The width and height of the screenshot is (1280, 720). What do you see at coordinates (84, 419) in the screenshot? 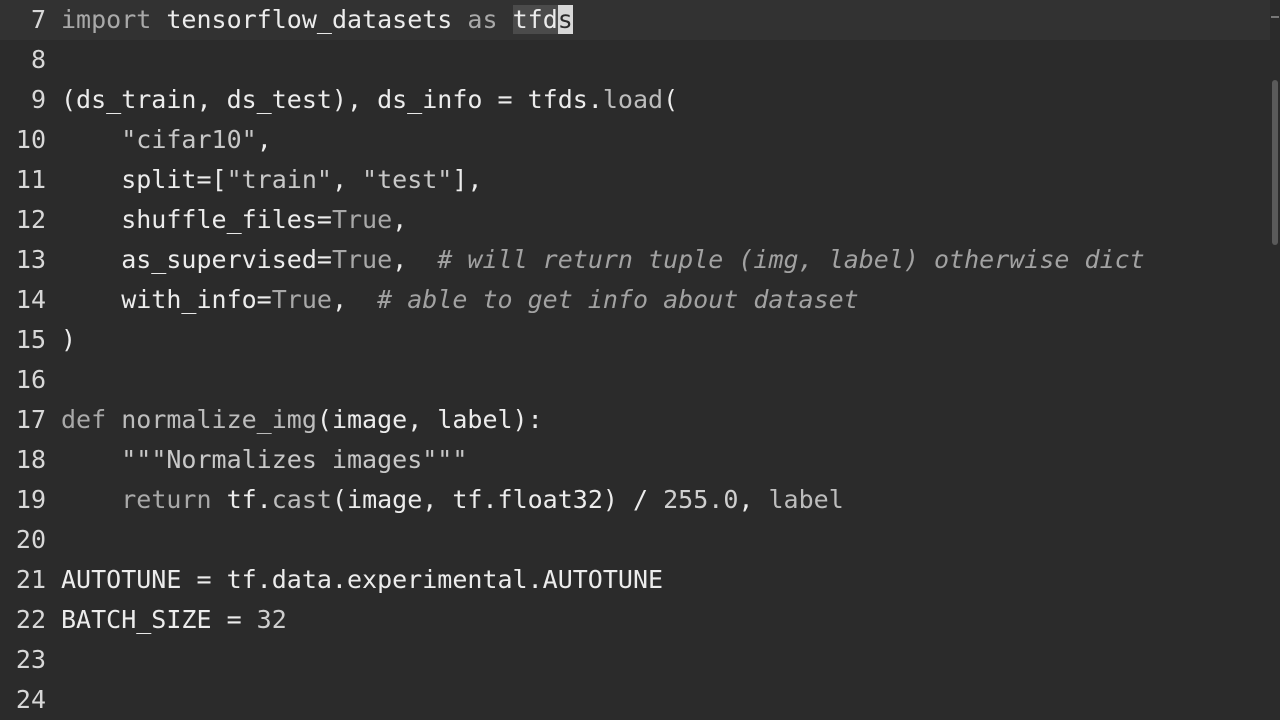
I see `code-token: def` at bounding box center [84, 419].